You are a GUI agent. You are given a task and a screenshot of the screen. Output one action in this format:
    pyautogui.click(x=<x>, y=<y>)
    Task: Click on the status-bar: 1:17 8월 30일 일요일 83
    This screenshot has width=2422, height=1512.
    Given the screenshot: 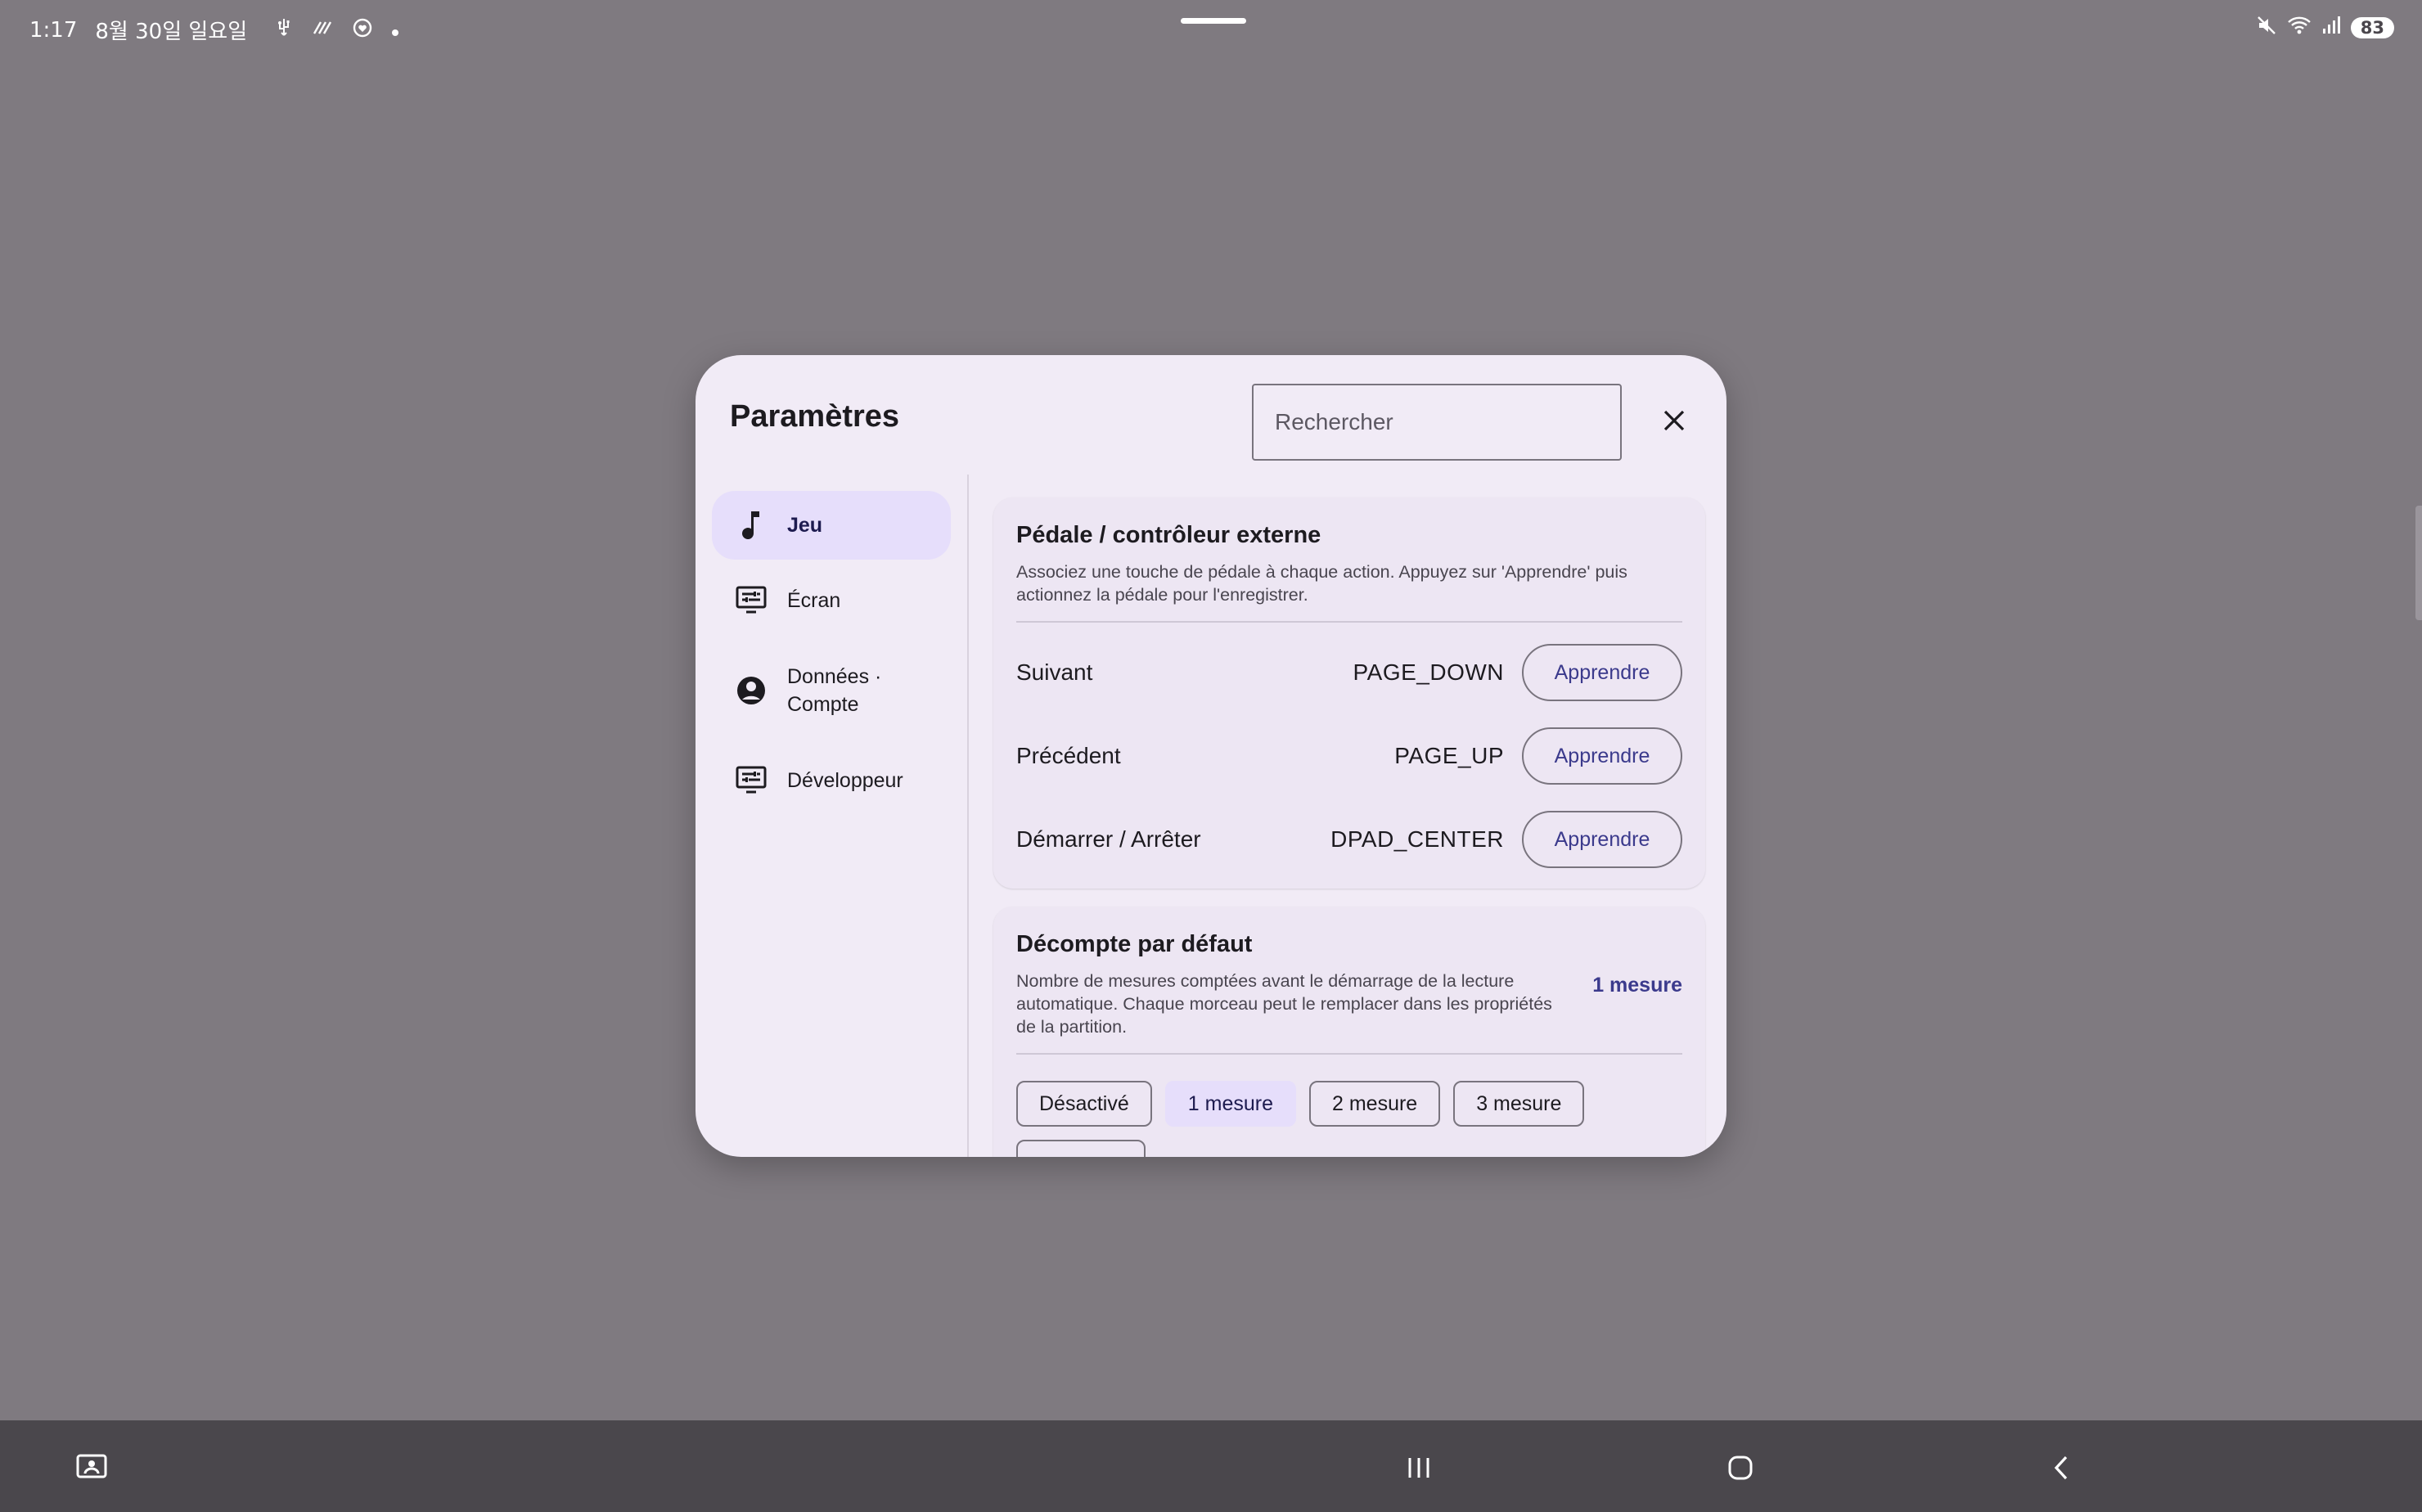 What is the action you would take?
    pyautogui.click(x=1211, y=29)
    